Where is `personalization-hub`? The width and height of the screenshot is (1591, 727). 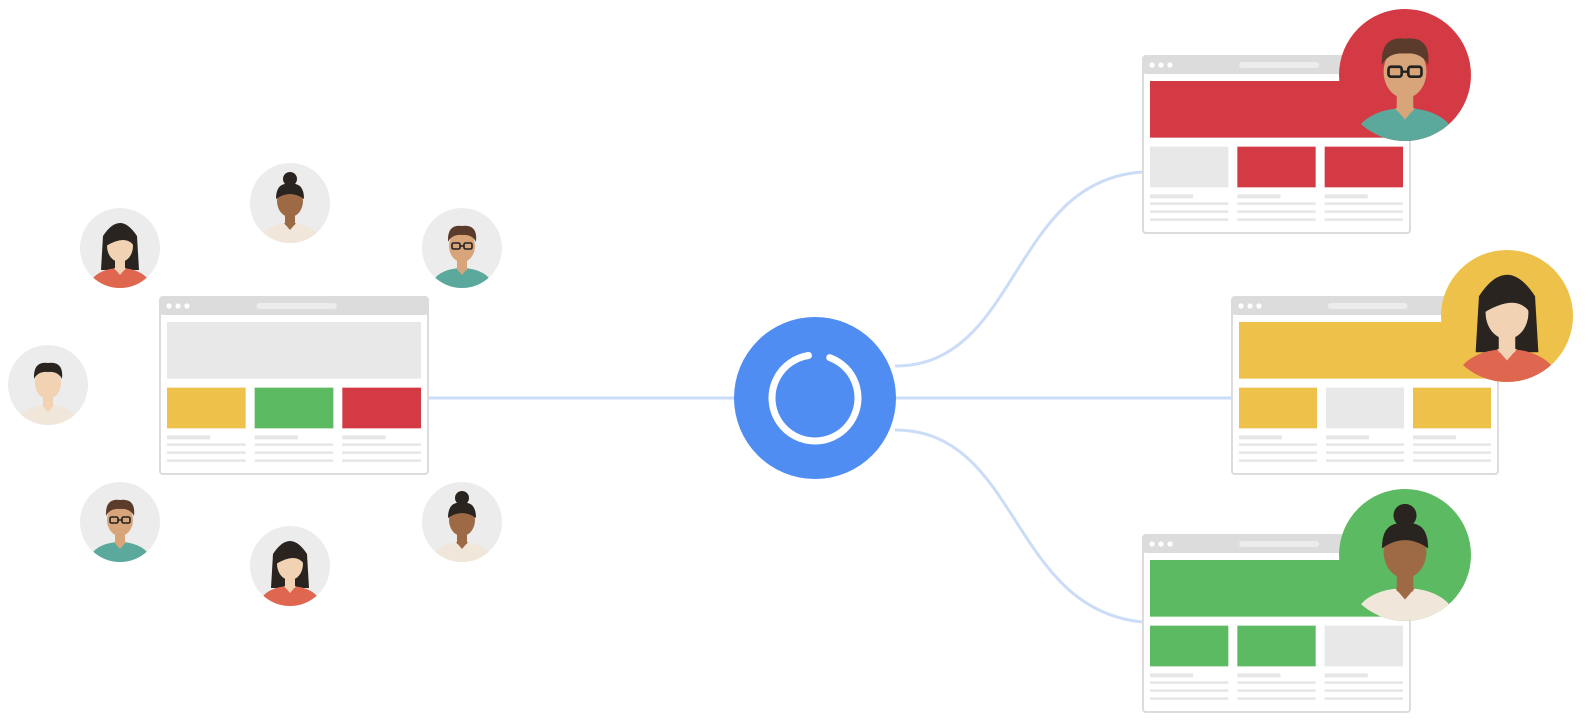
personalization-hub is located at coordinates (815, 398).